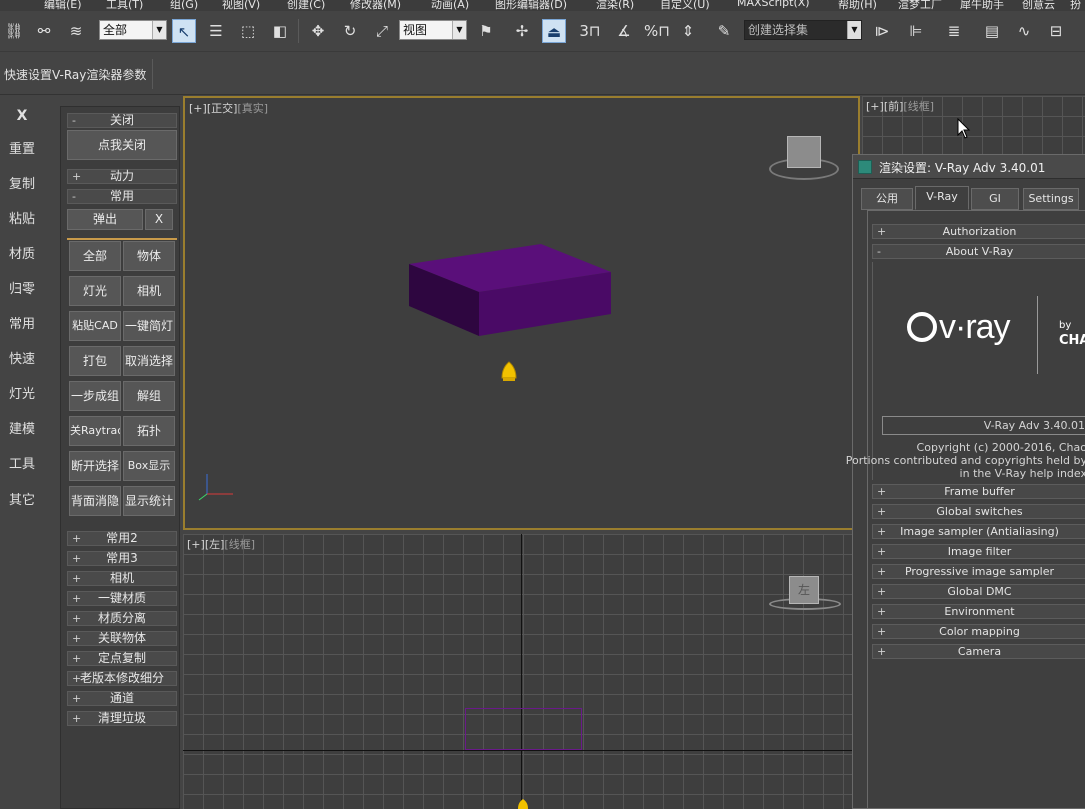 The height and width of the screenshot is (809, 1085). I want to click on viewport-view-label: [左], so click(215, 544).